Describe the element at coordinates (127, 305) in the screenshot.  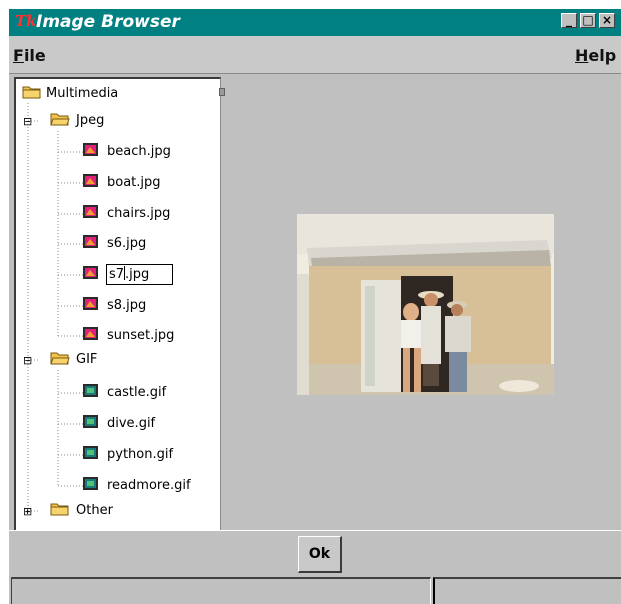
I see `tree-node-label: s8.jpg` at that location.